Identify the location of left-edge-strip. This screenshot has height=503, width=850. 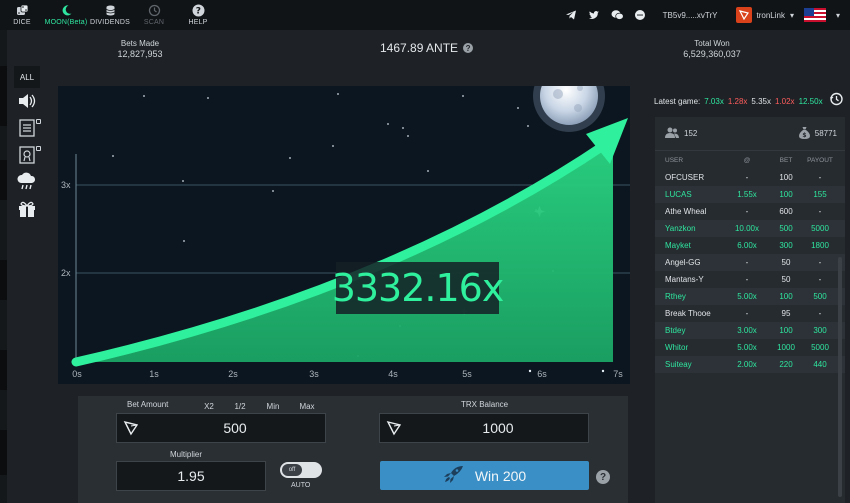
(3, 266).